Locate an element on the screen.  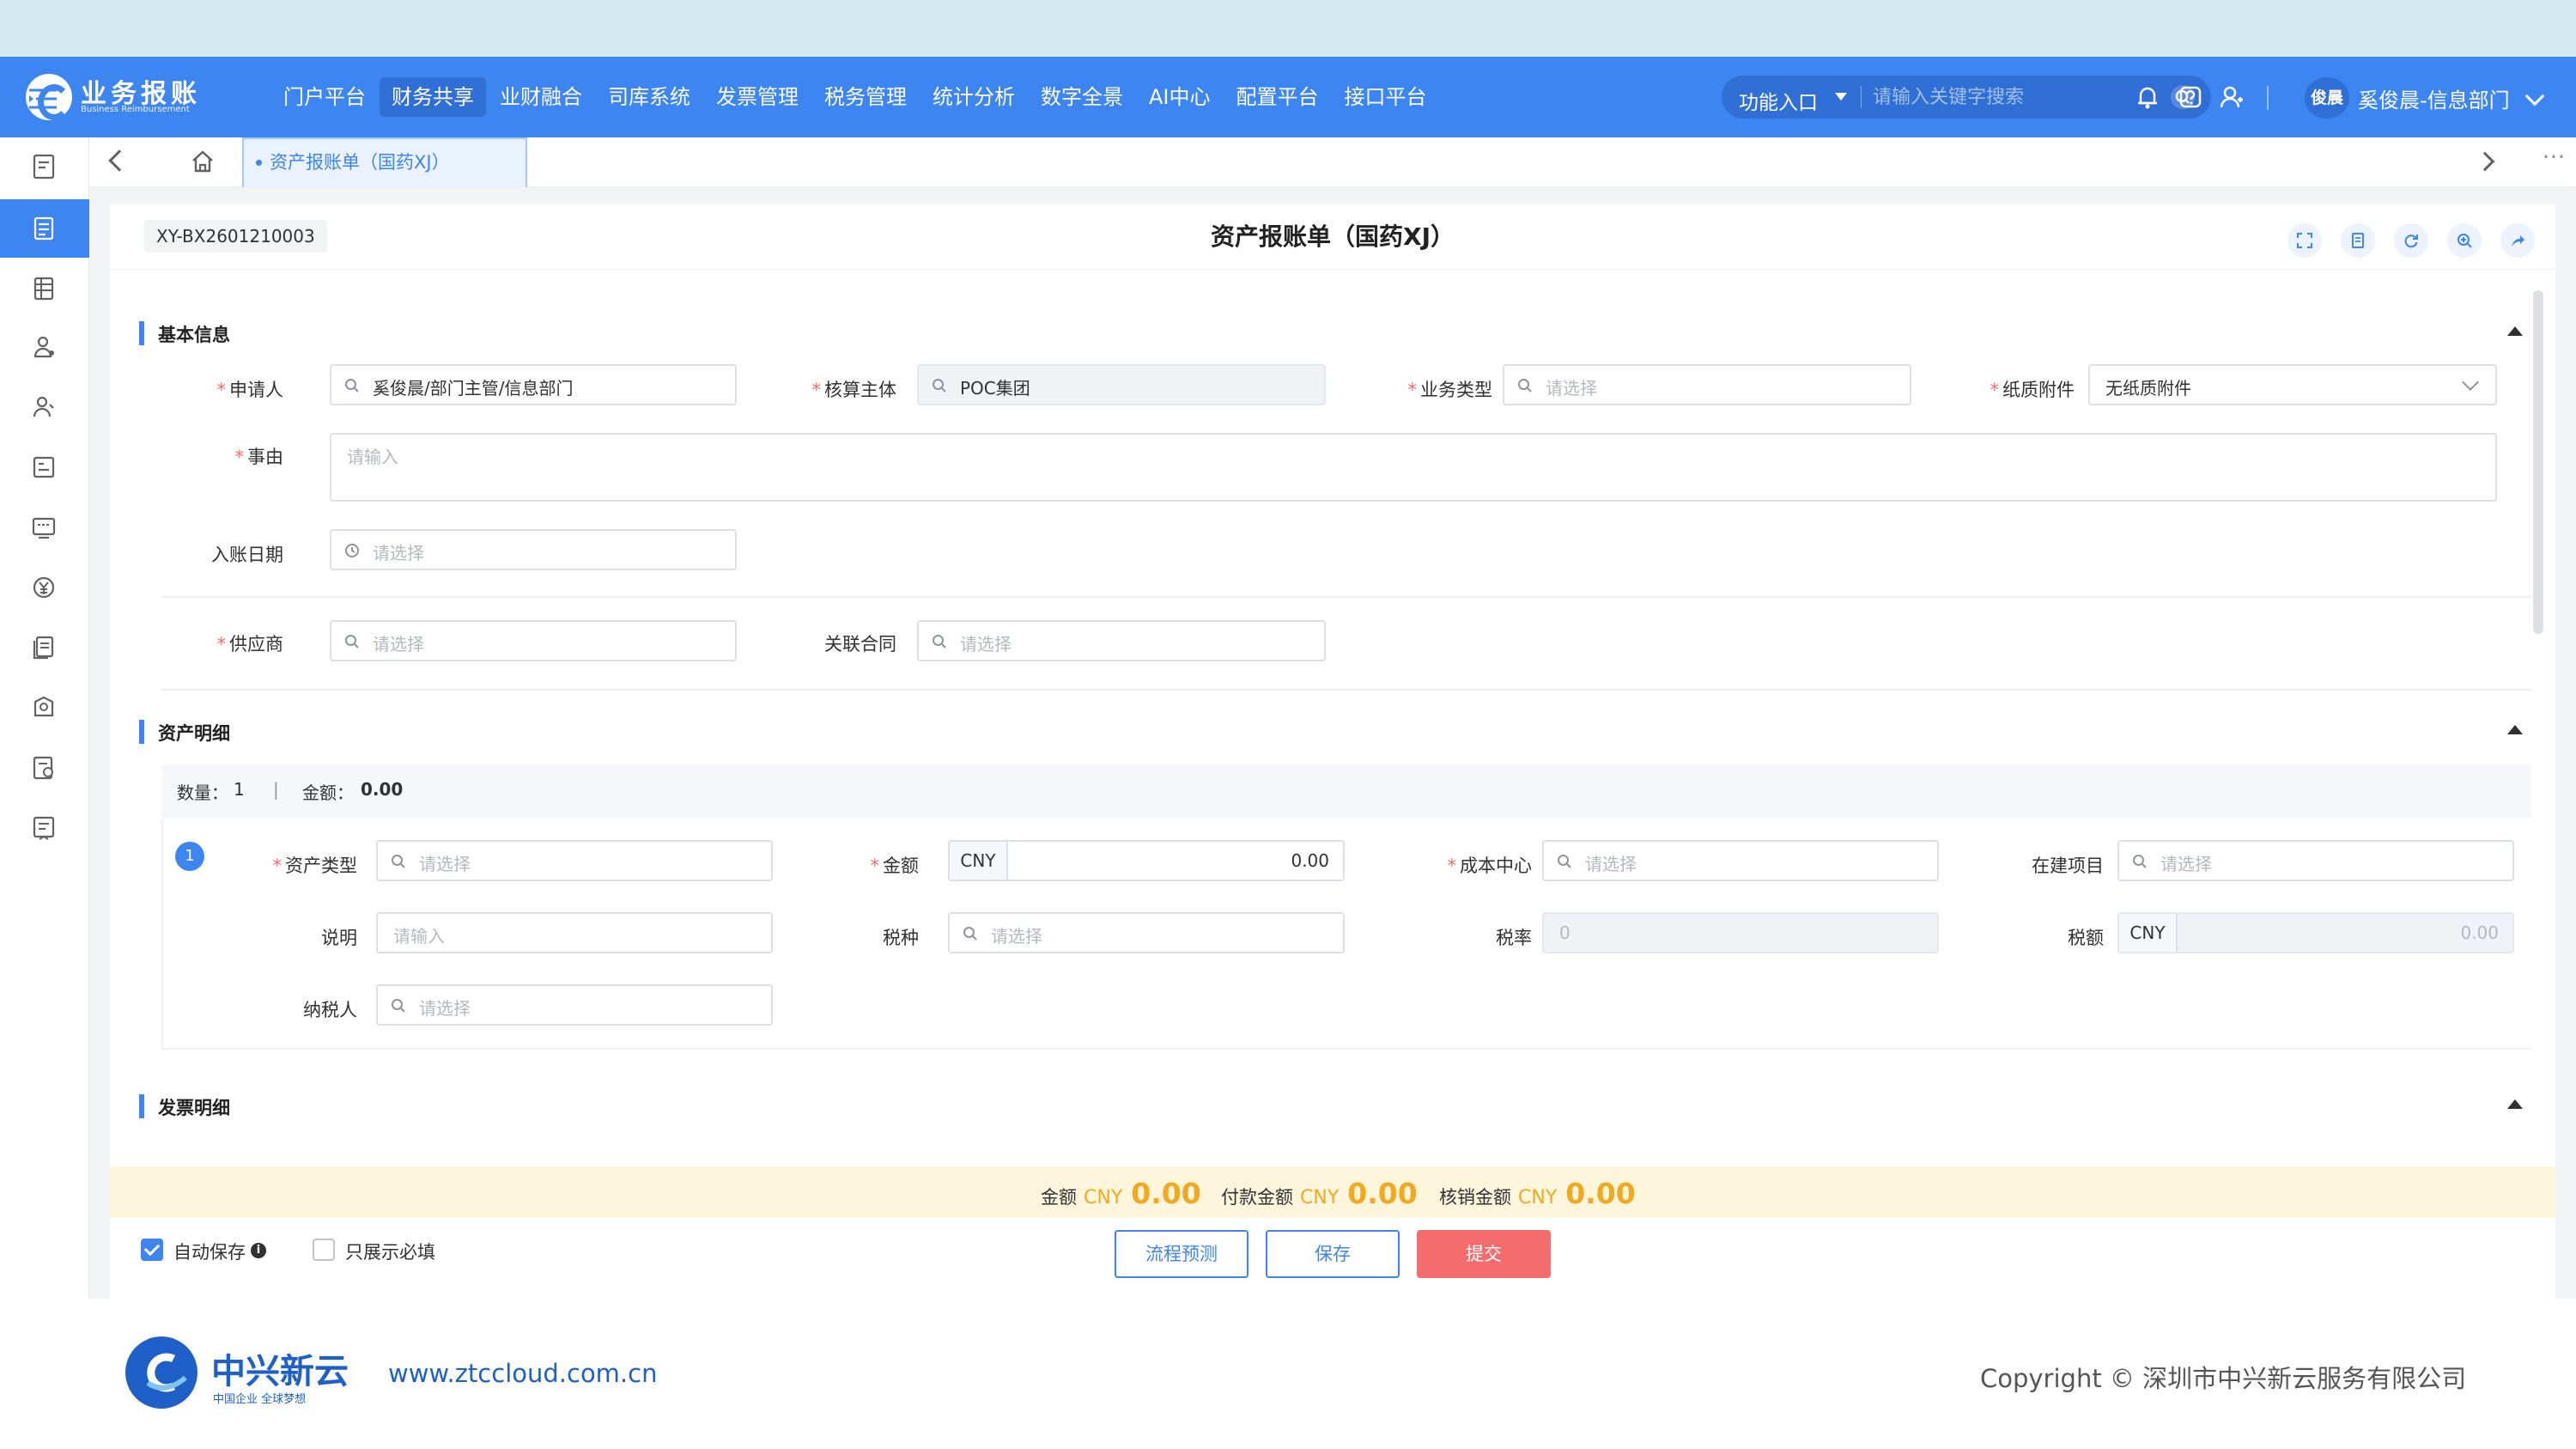
tax-rate-input: 0 is located at coordinates (1740, 932).